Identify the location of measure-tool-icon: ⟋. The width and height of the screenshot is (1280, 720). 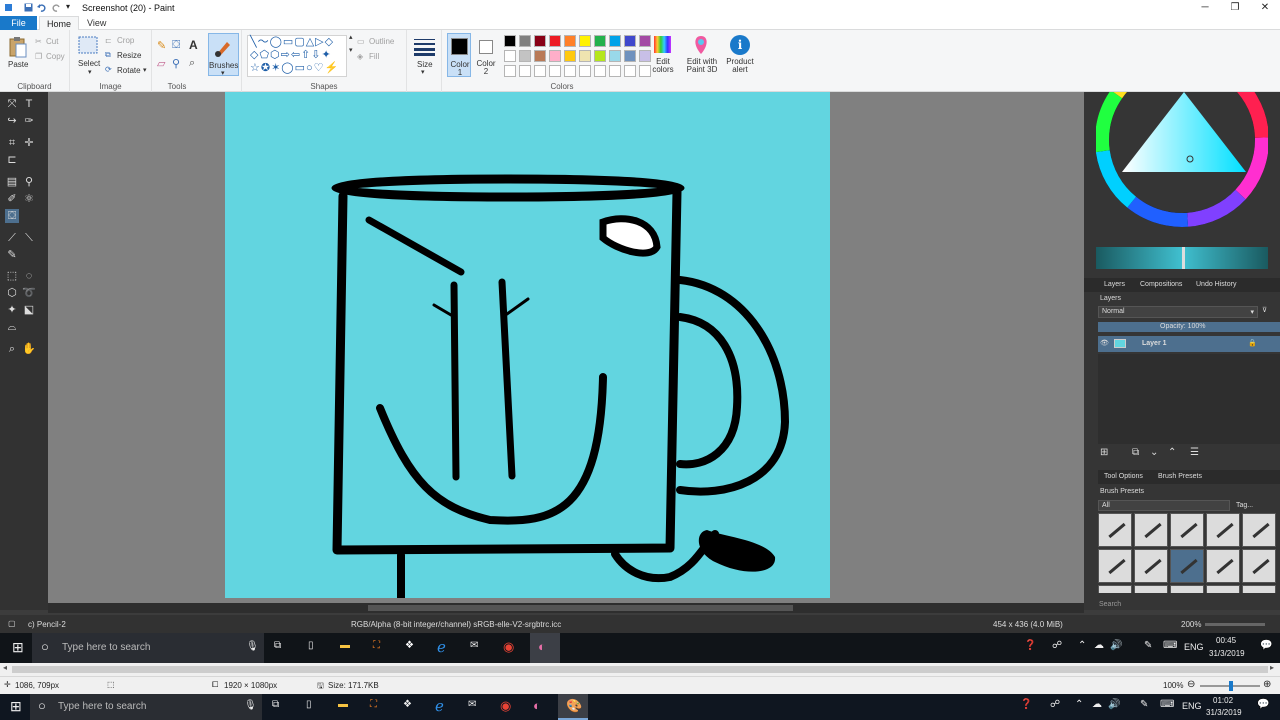
(12, 238).